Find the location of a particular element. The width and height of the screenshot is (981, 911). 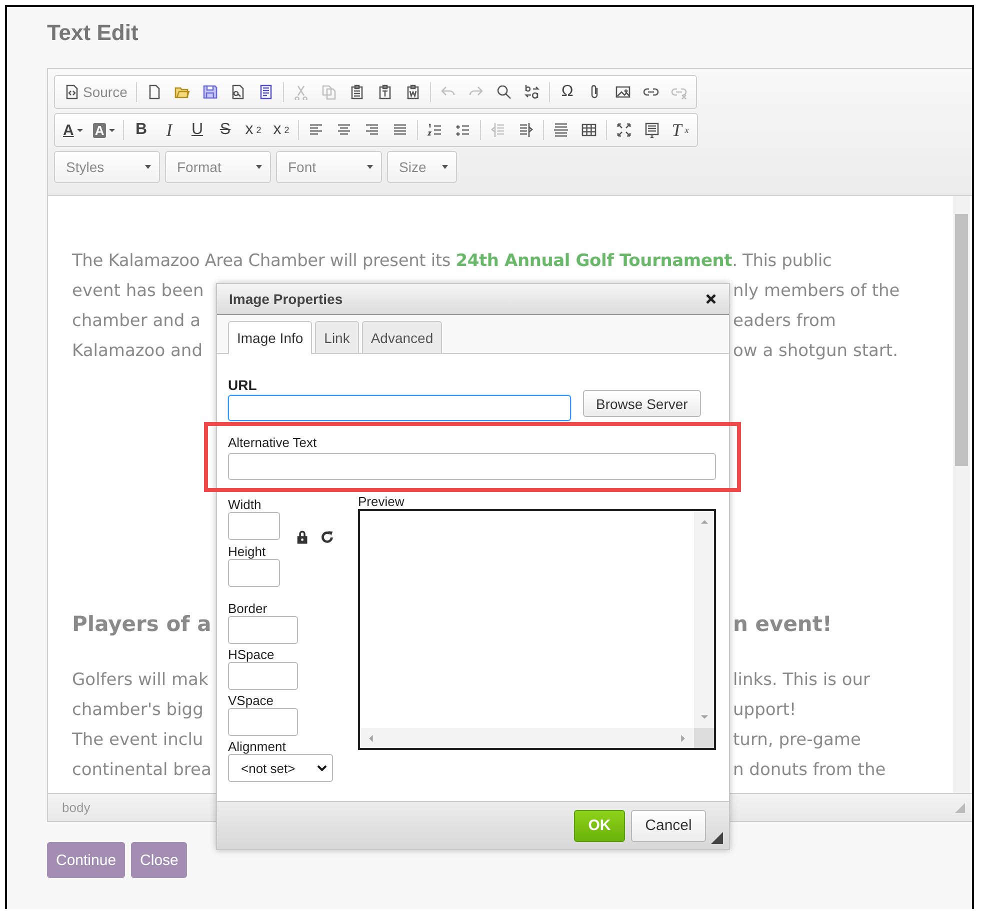

caret-icon is located at coordinates (322, 768).